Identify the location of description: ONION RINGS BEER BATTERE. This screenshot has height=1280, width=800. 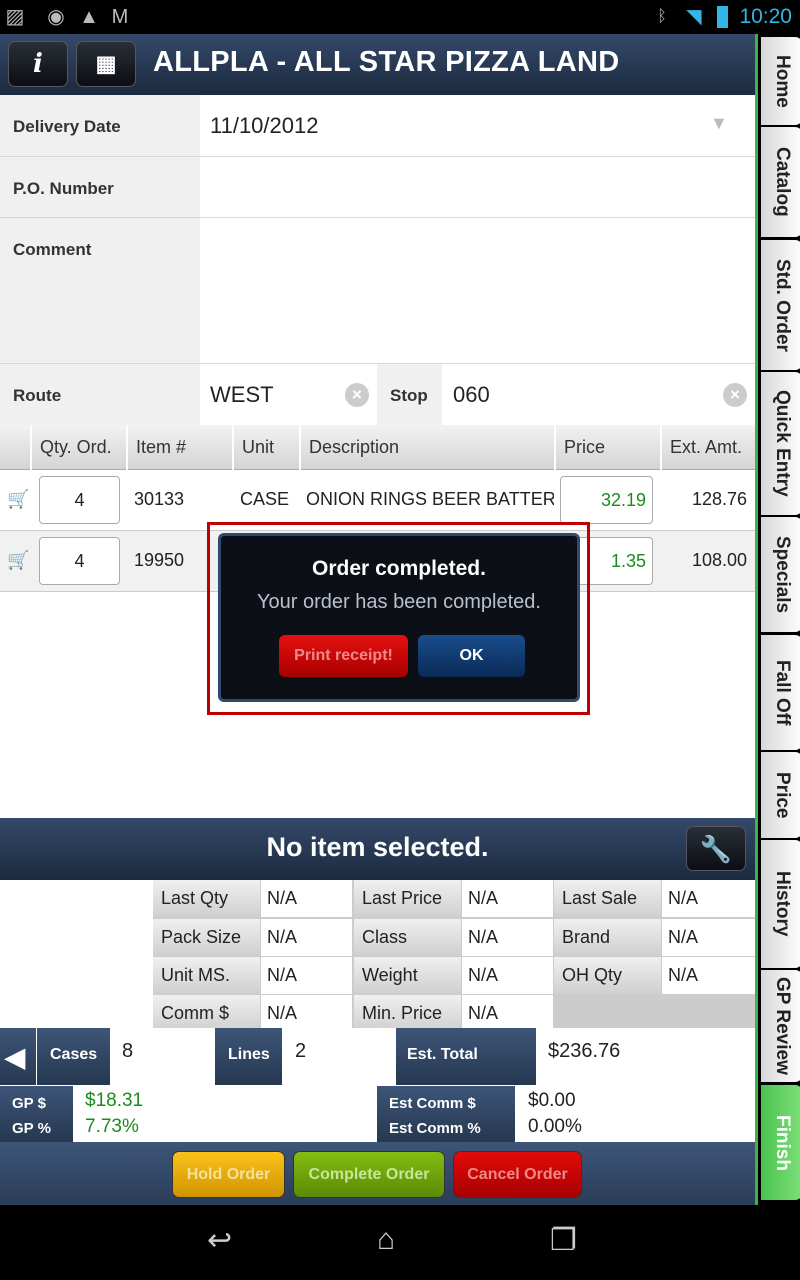
(430, 499).